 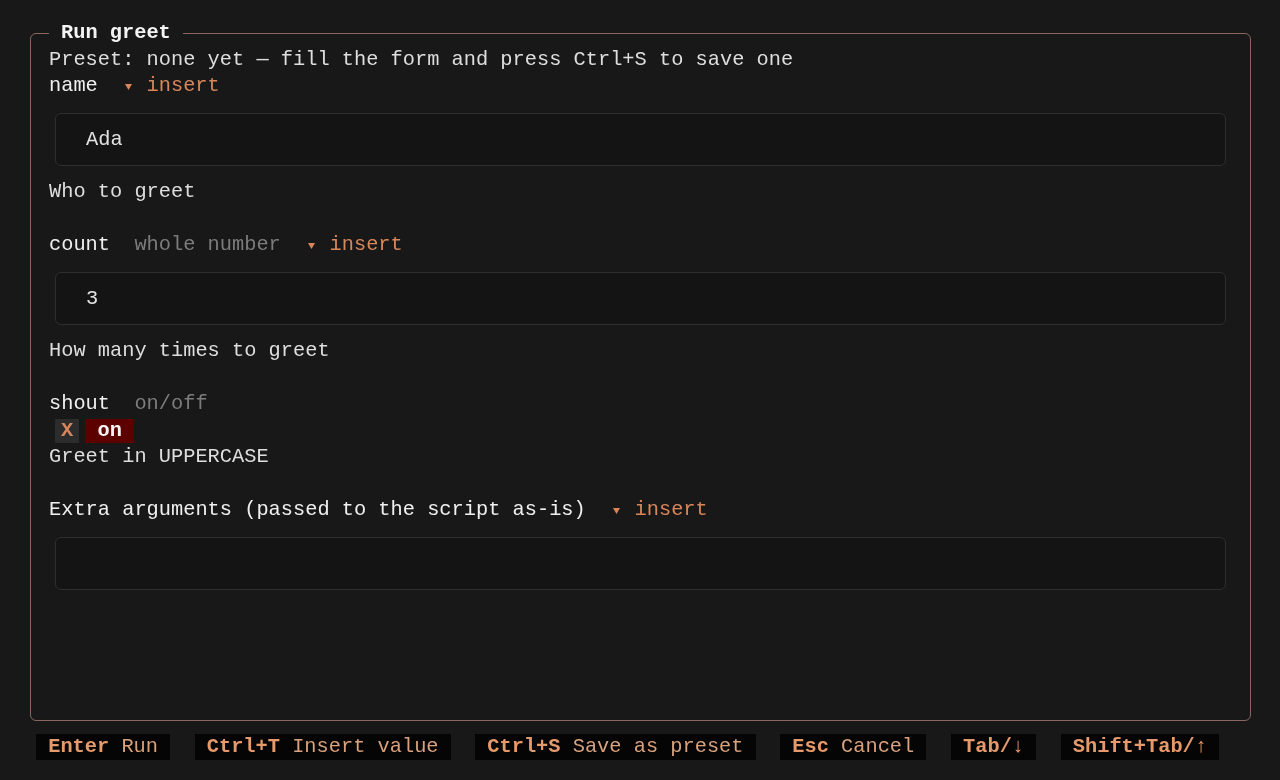 I want to click on key-binding: Esc Cancel, so click(x=853, y=747).